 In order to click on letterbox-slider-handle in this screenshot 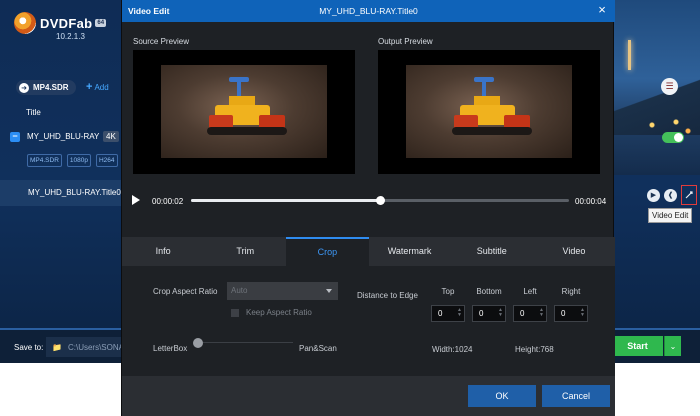, I will do `click(198, 343)`.